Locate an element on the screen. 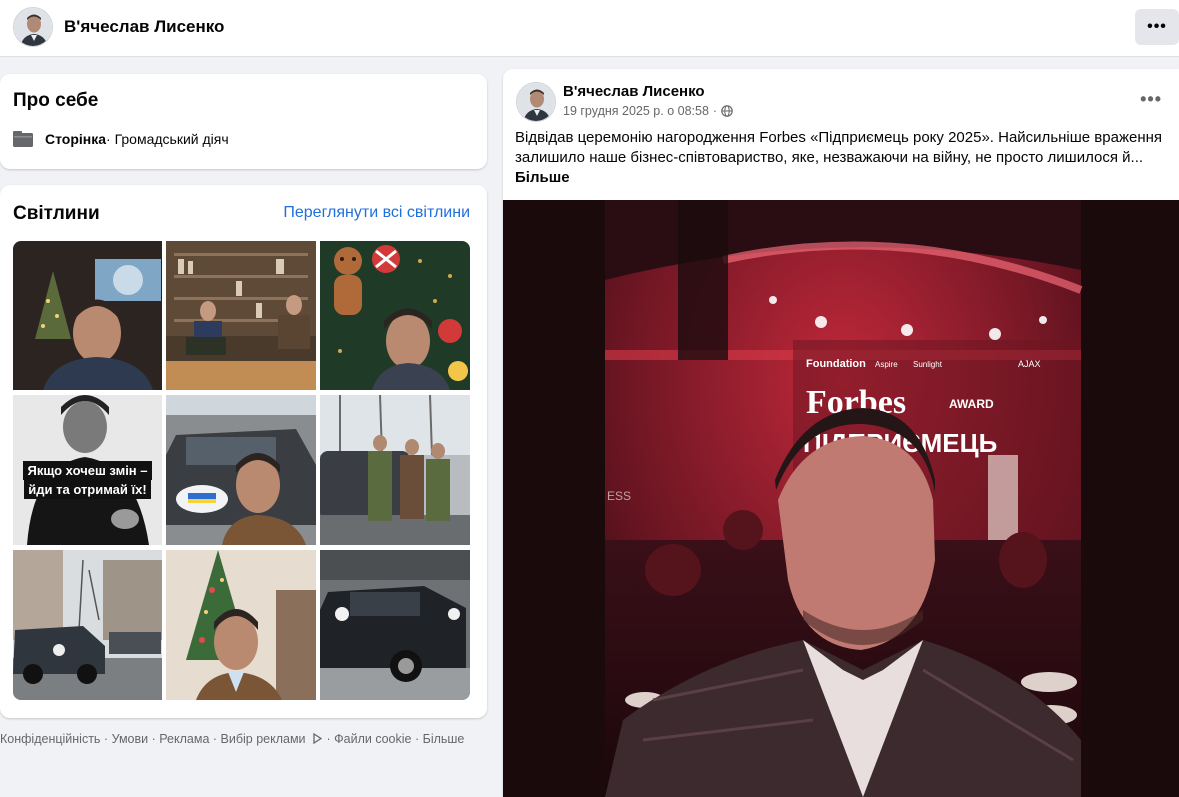 This screenshot has width=1179, height=797. quote-overlay: Якщо хочеш змін – йди та отримай їх! is located at coordinates (87, 480).